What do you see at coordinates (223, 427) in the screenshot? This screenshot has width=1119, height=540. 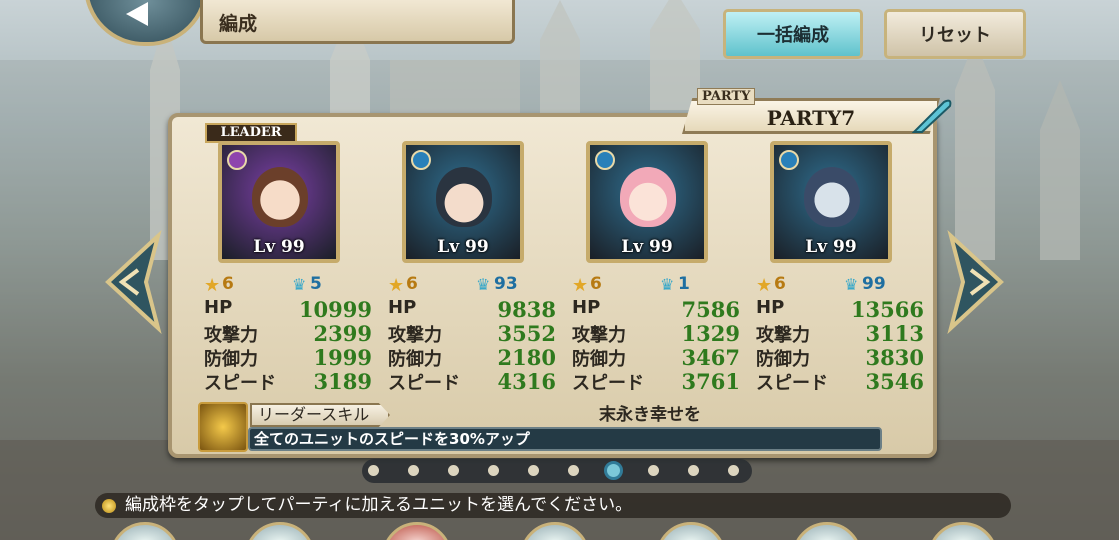 I see `leader-skill-crown-icon` at bounding box center [223, 427].